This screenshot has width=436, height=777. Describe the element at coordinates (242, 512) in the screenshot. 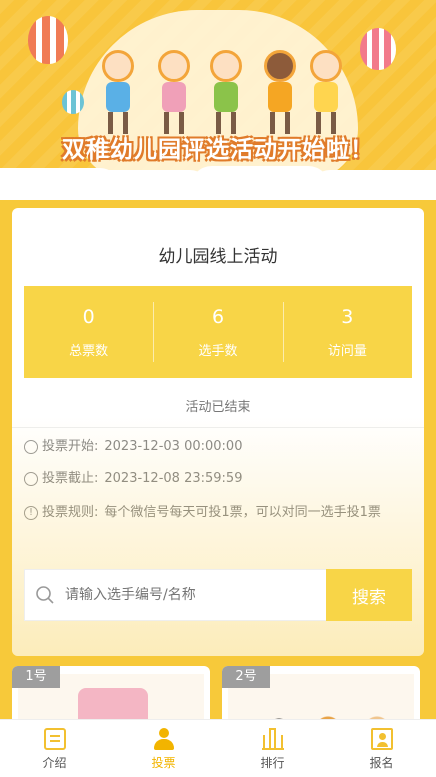

I see `vote-rule-value: 每个微信号每天可投1票，可以对同一选手投1票` at that location.